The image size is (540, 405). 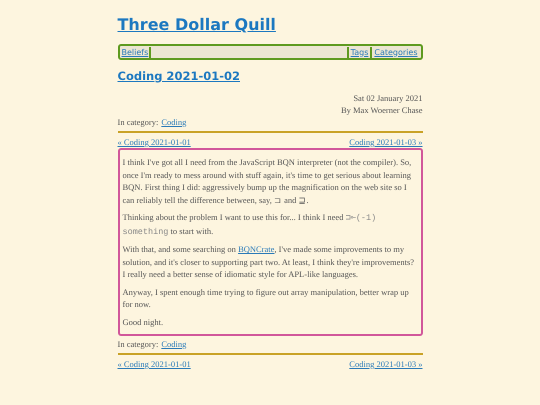 What do you see at coordinates (250, 224) in the screenshot?
I see `paragraph: Thinking about the problem I want to use this for... I think I need ⊐⟜(-1) something to start with.` at bounding box center [250, 224].